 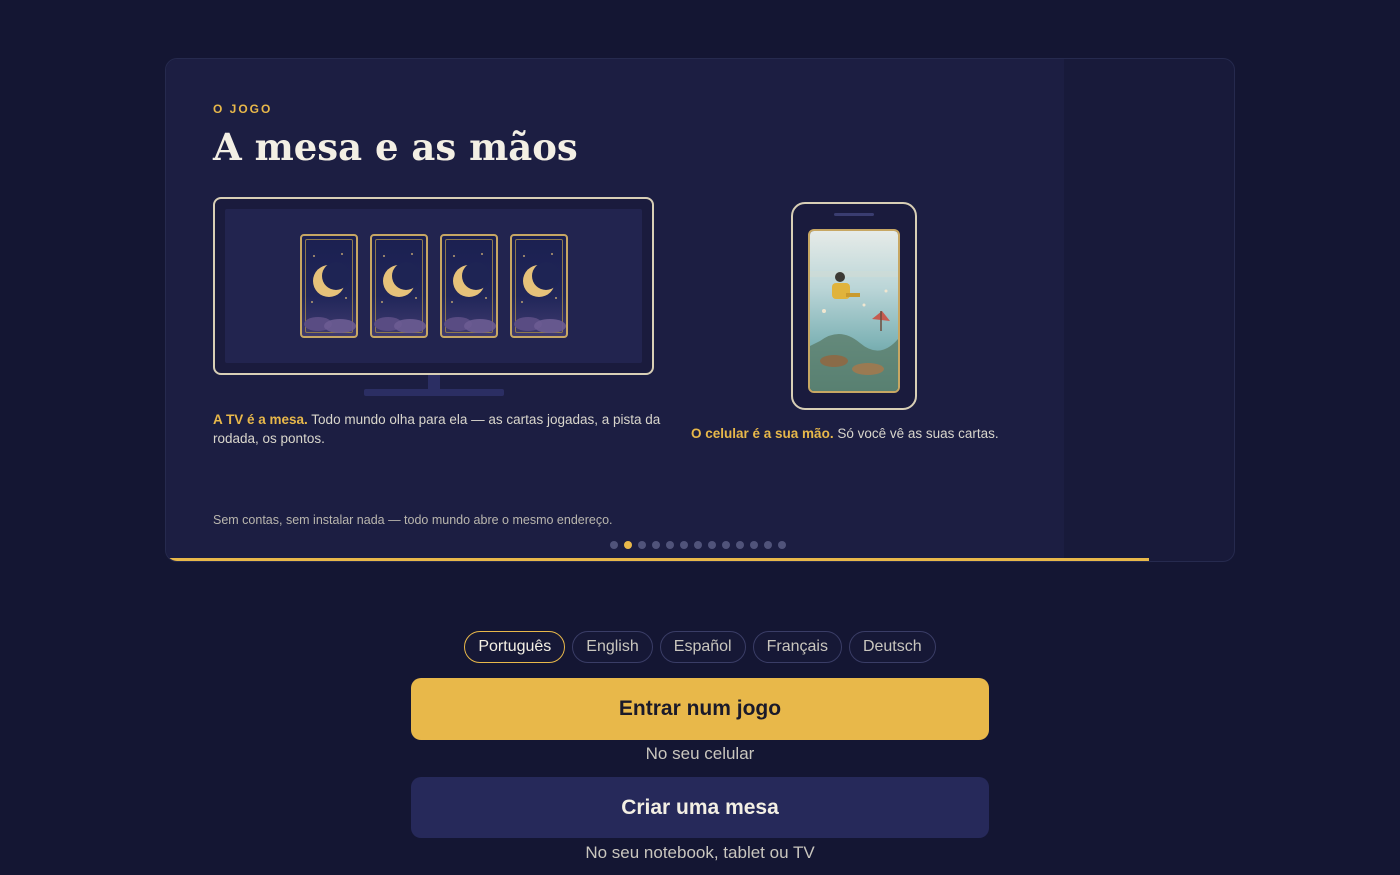 I want to click on phone-illustration, so click(x=854, y=306).